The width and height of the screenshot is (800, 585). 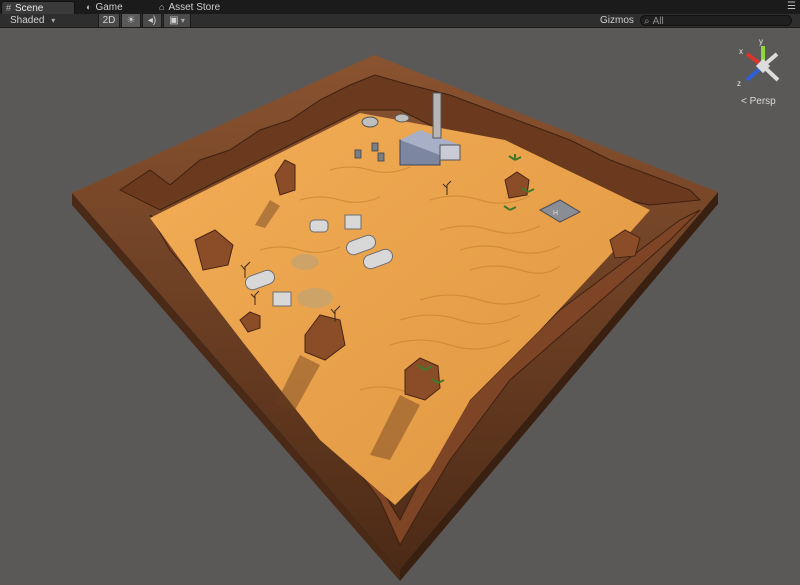 I want to click on render-mode-dropdown: Shaded, so click(x=50, y=20).